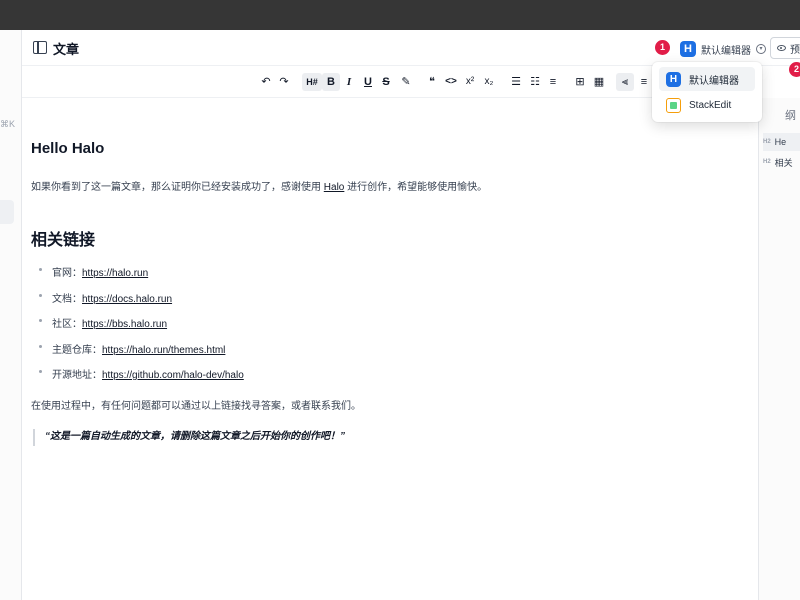  Describe the element at coordinates (334, 187) in the screenshot. I see `halo-link: Halo` at that location.